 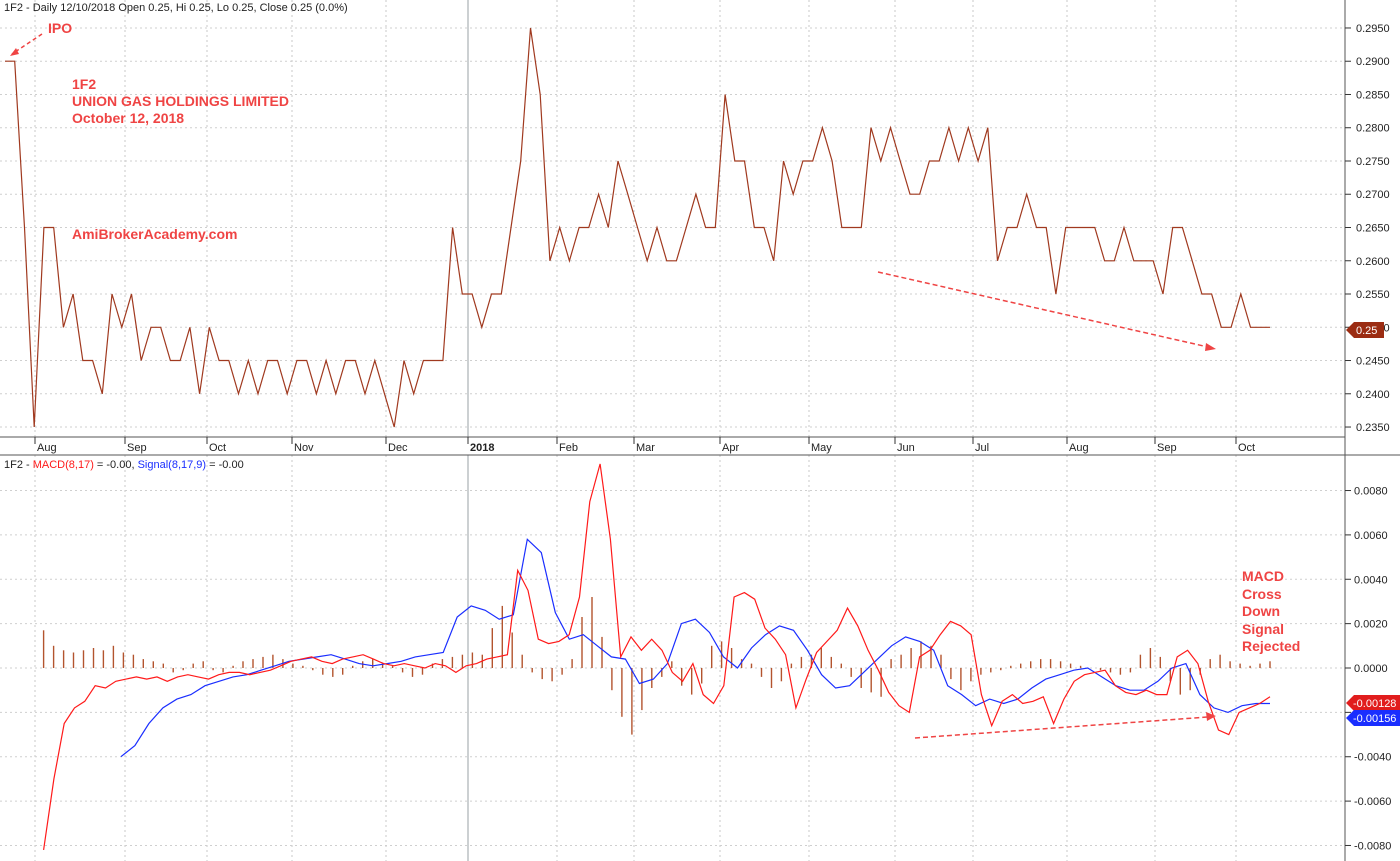 I want to click on month-label-jul-11: Jul, so click(x=982, y=448).